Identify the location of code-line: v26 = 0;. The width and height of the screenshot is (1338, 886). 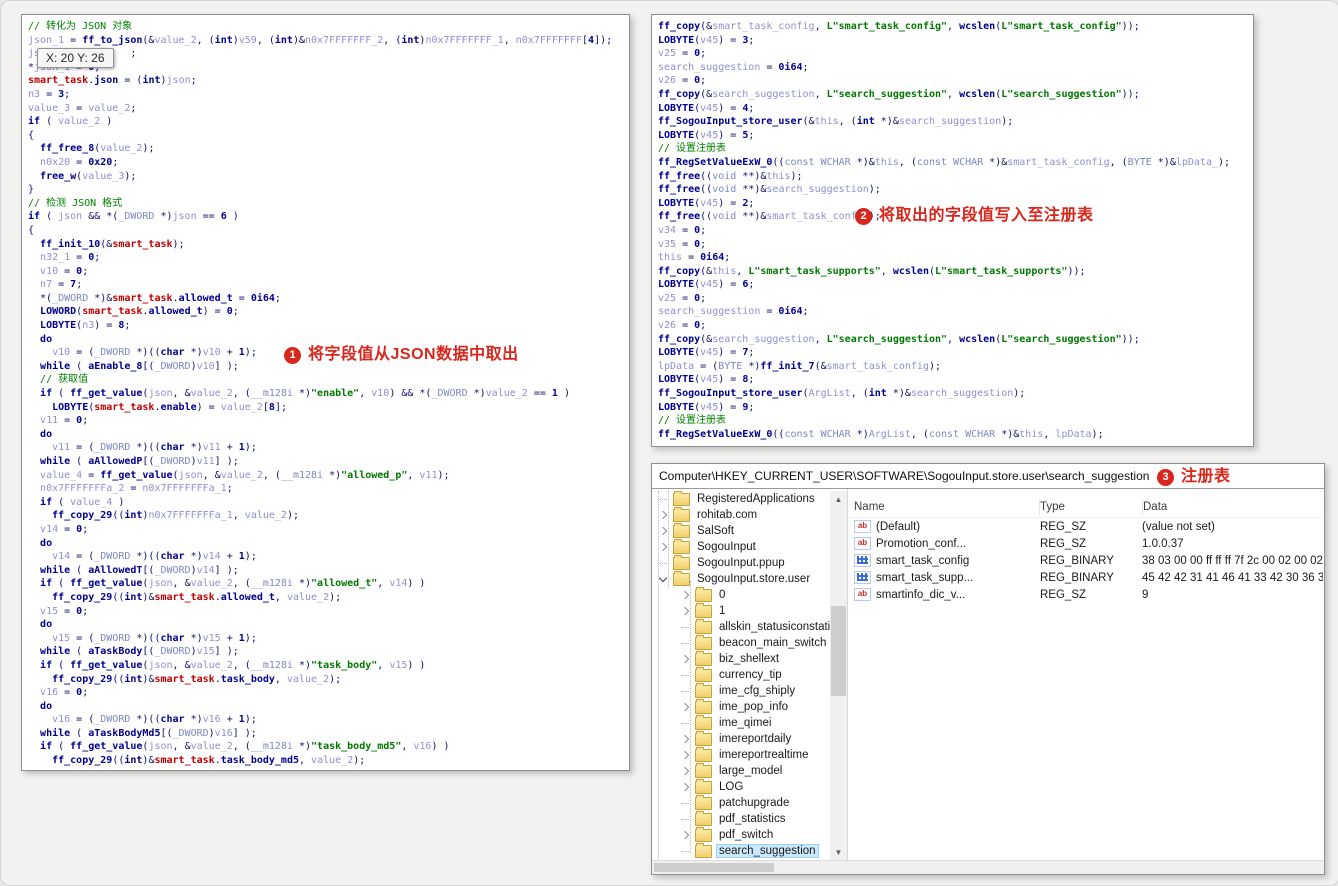
(682, 326).